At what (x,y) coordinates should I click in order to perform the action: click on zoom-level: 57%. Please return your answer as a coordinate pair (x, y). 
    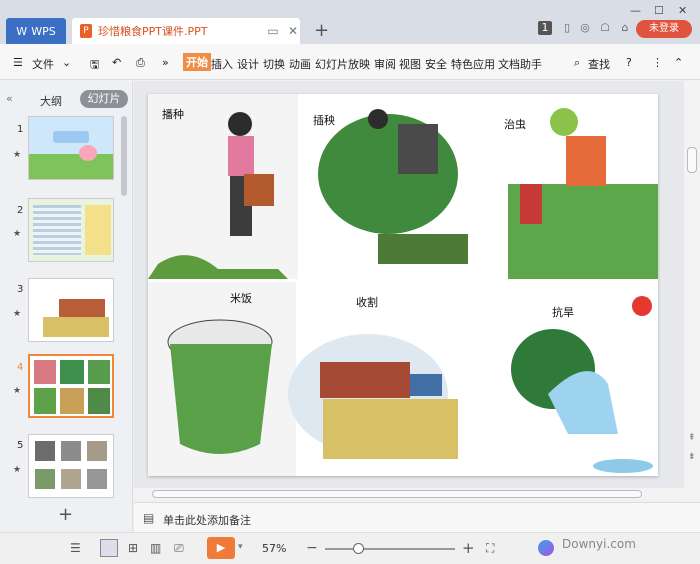
    Looking at the image, I should click on (274, 548).